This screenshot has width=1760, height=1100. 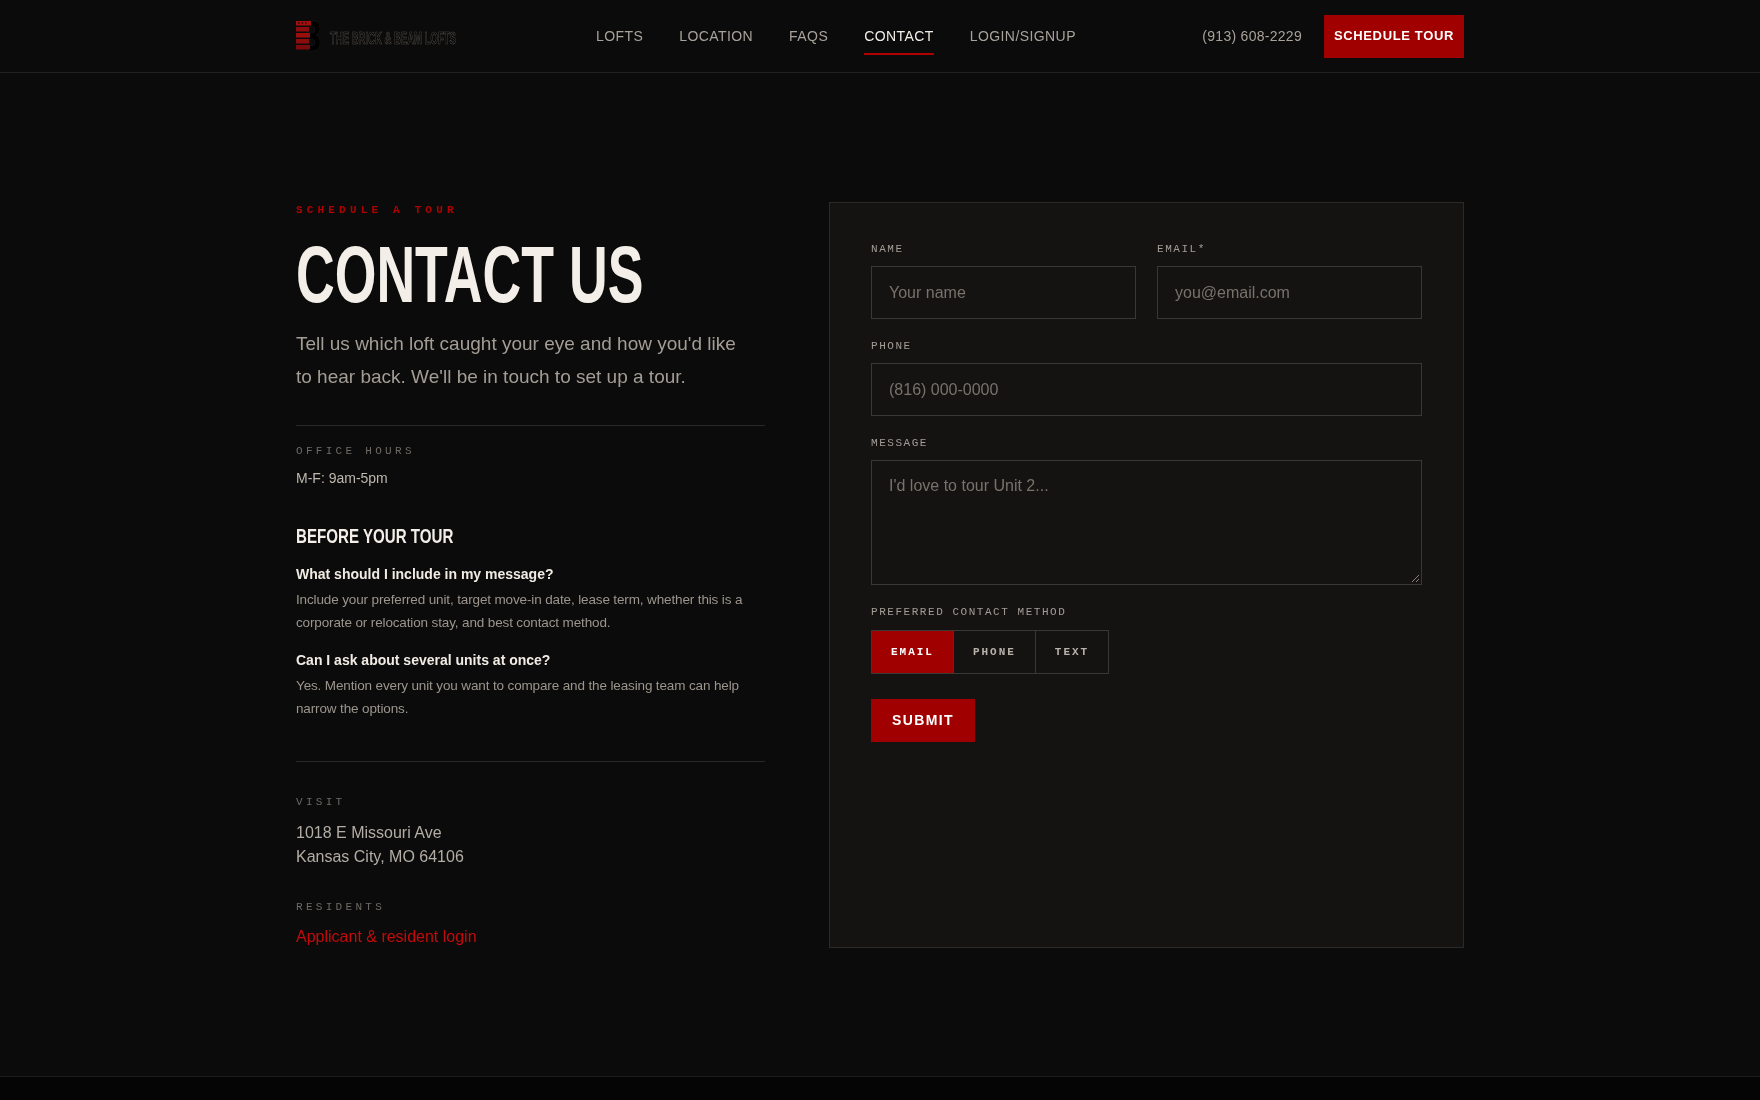 What do you see at coordinates (377, 210) in the screenshot?
I see `eyebrow-text: SCHEDULE A TOUR` at bounding box center [377, 210].